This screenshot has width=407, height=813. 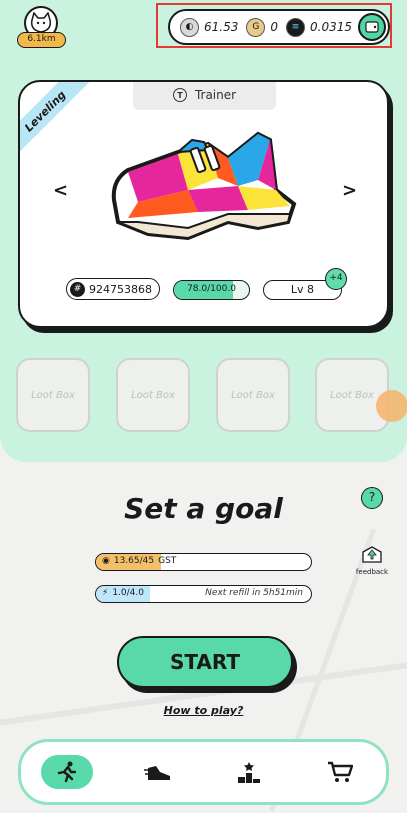 I want to click on cart-icon, so click(x=341, y=771).